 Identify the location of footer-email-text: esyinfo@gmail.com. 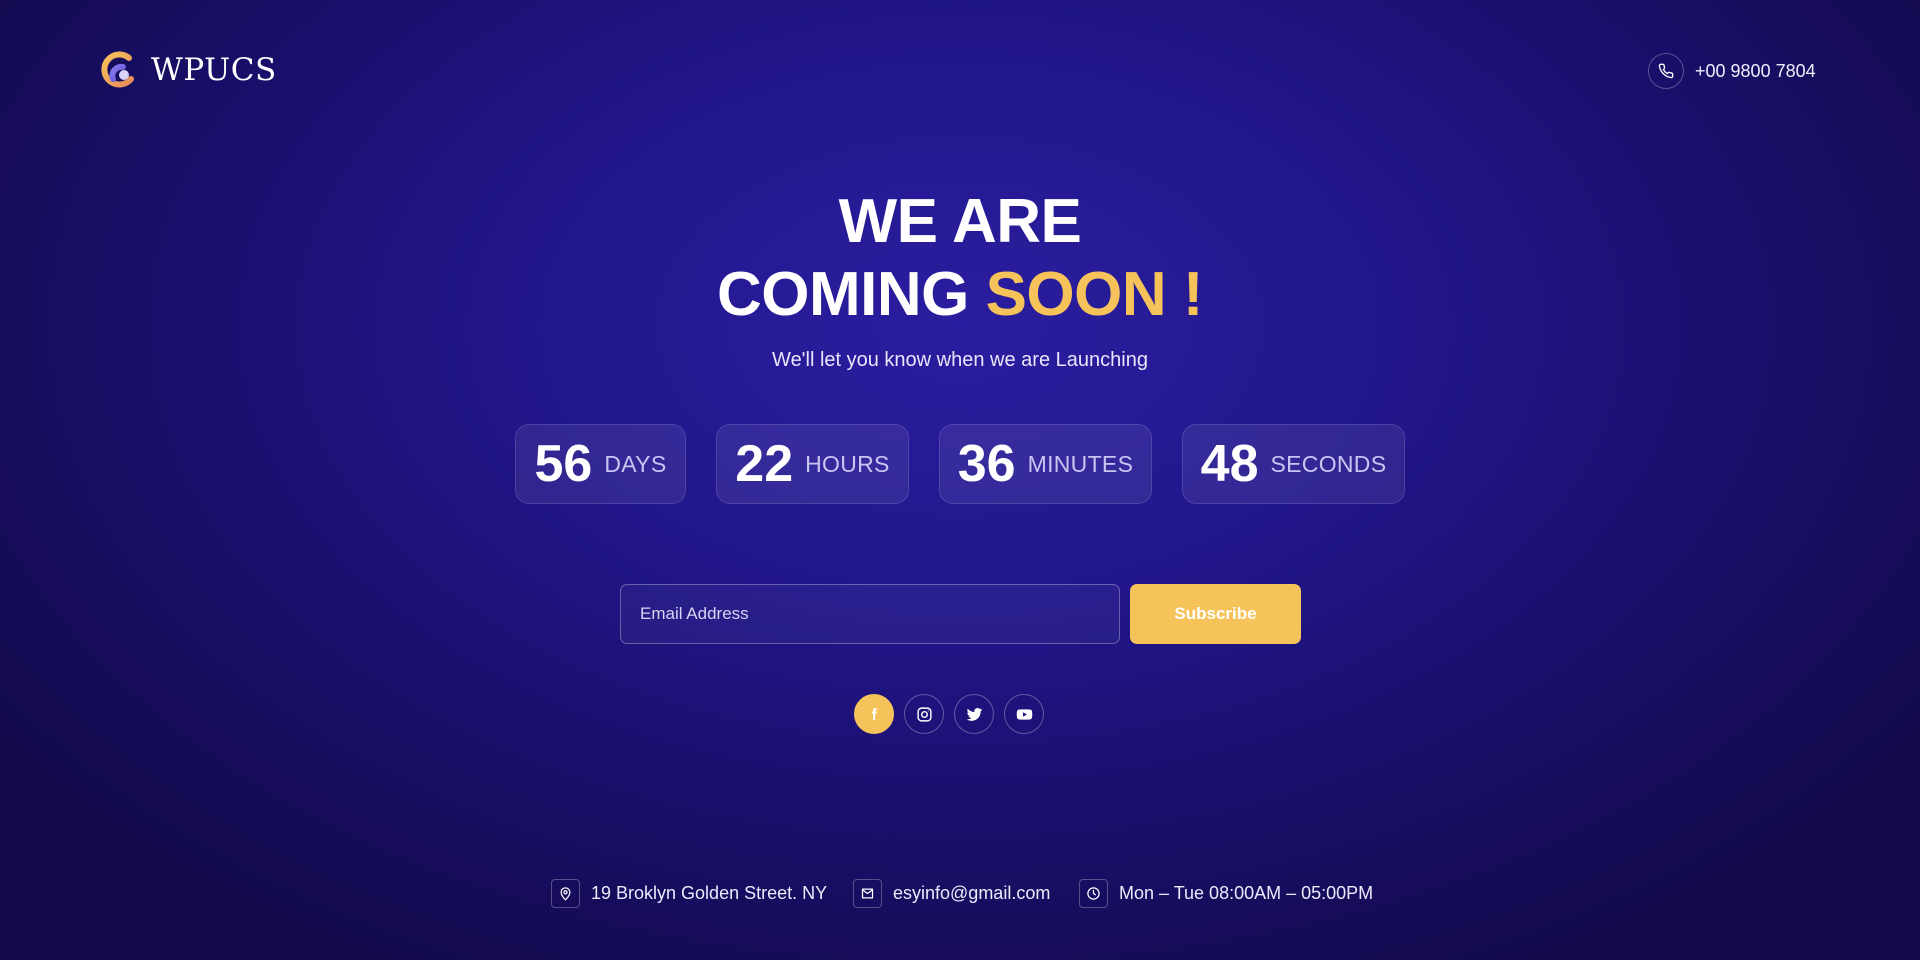
(972, 893).